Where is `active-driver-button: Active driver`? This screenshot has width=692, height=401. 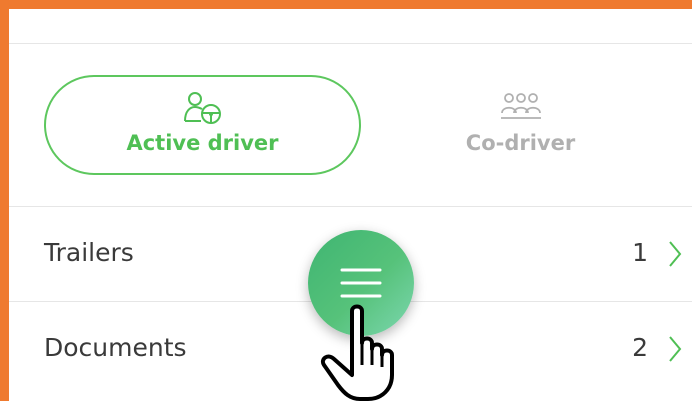
active-driver-button: Active driver is located at coordinates (202, 125).